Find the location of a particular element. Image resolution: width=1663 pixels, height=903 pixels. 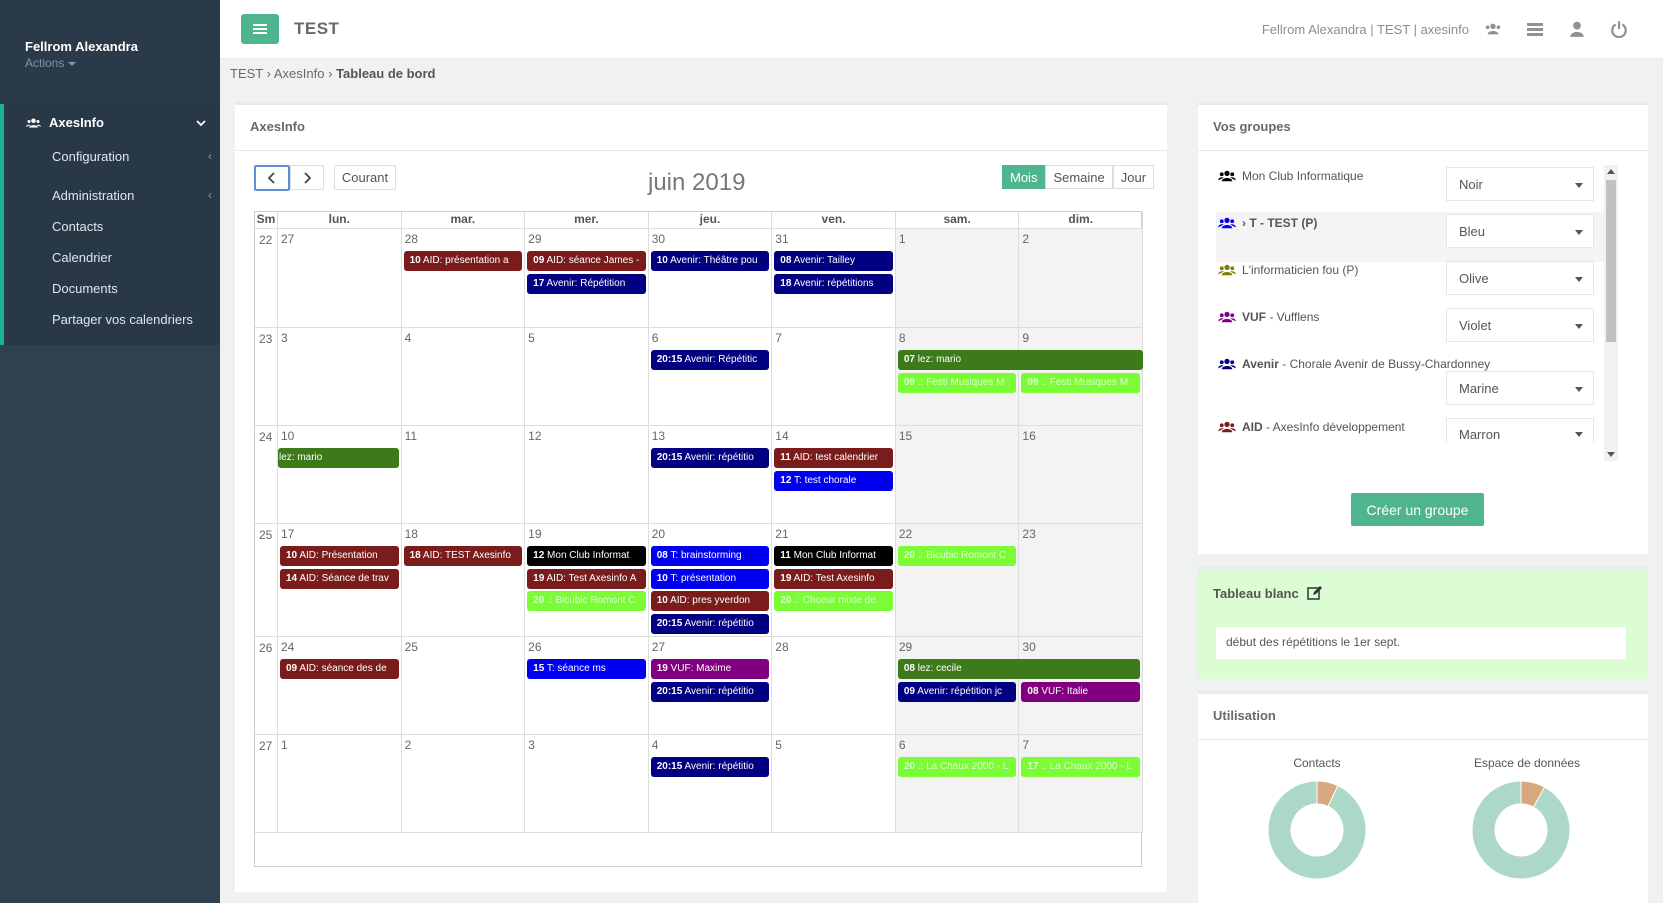

calendar-event: 08 lez: cecile is located at coordinates (1018, 669).